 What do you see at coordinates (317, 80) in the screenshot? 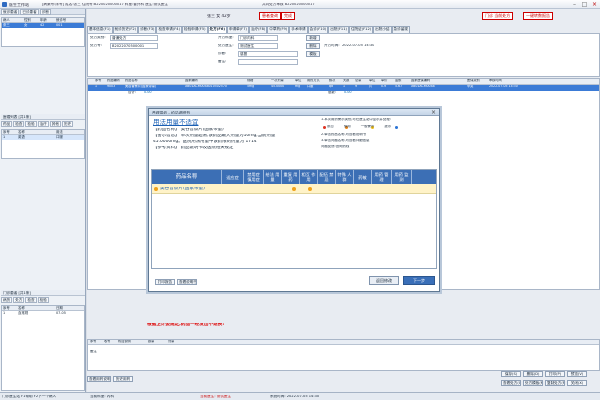
I see `drug-col-header: 用药方式` at bounding box center [317, 80].